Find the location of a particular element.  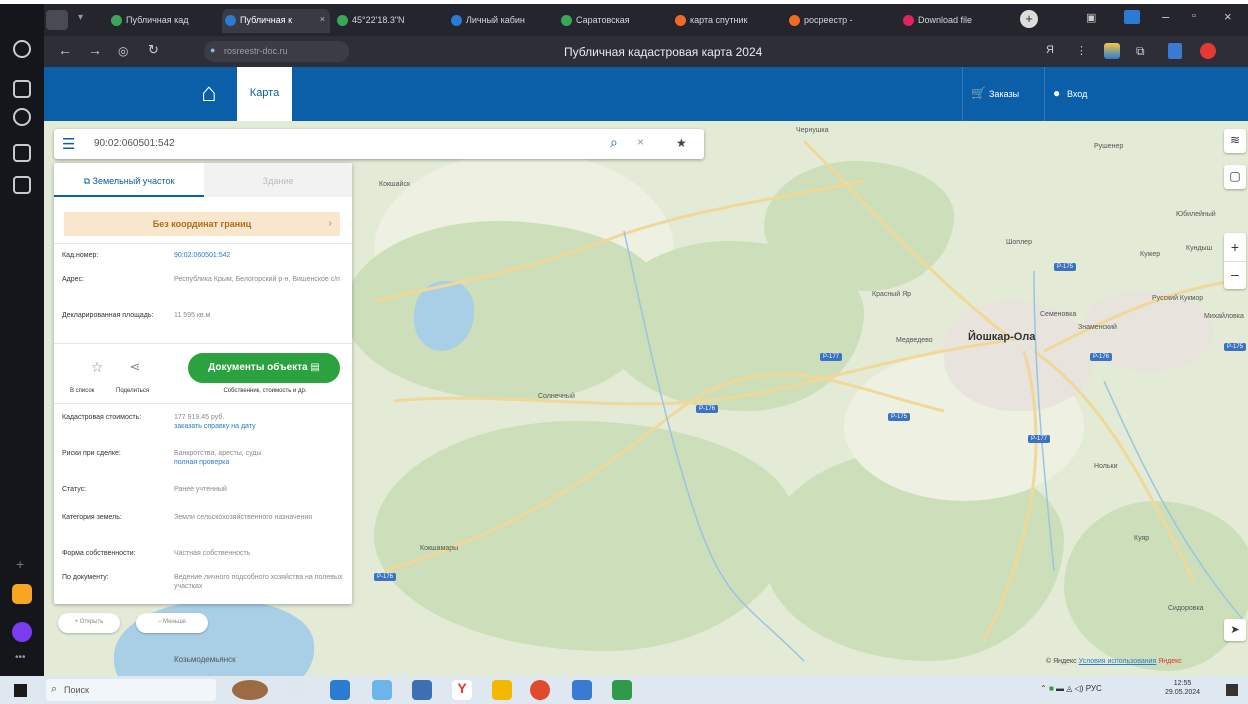

volume-icon: ◁) is located at coordinates (1079, 688).